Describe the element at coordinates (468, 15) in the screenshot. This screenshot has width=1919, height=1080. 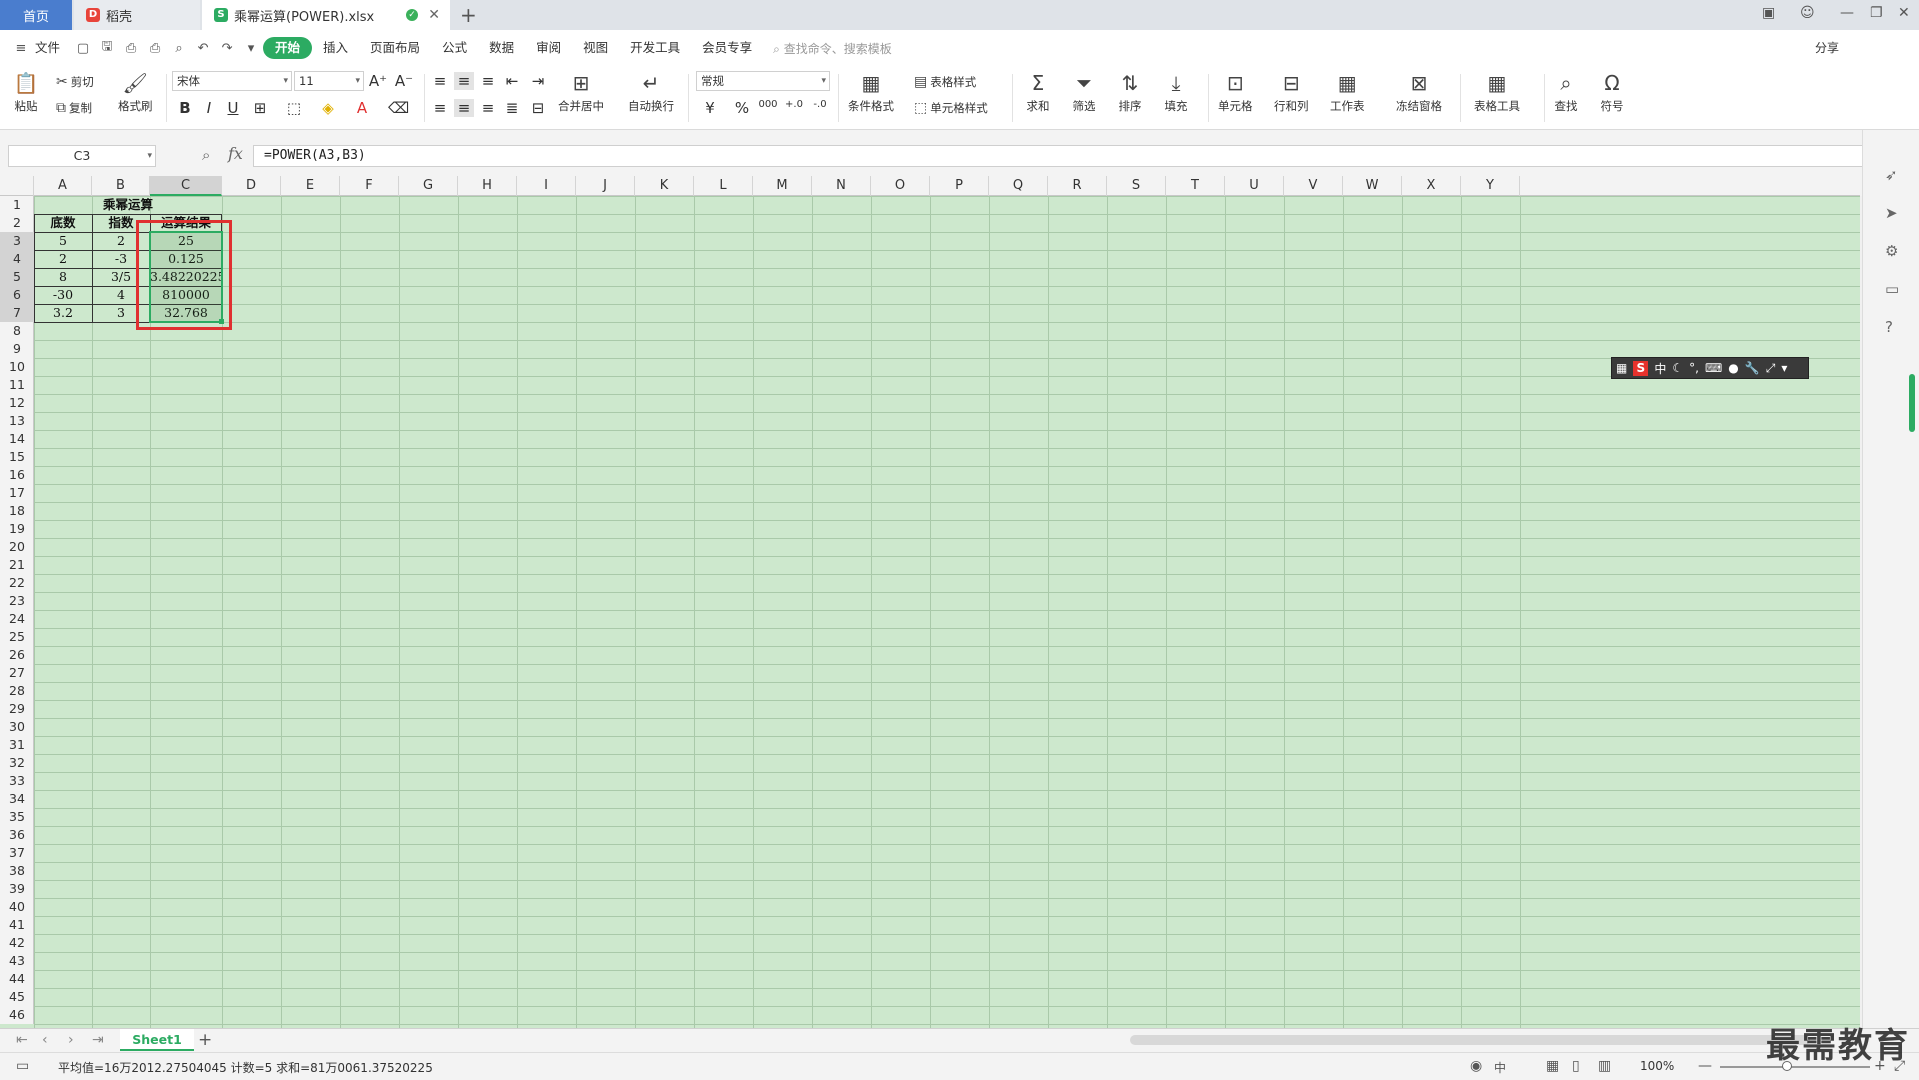
I see `new-tab-button: +` at that location.